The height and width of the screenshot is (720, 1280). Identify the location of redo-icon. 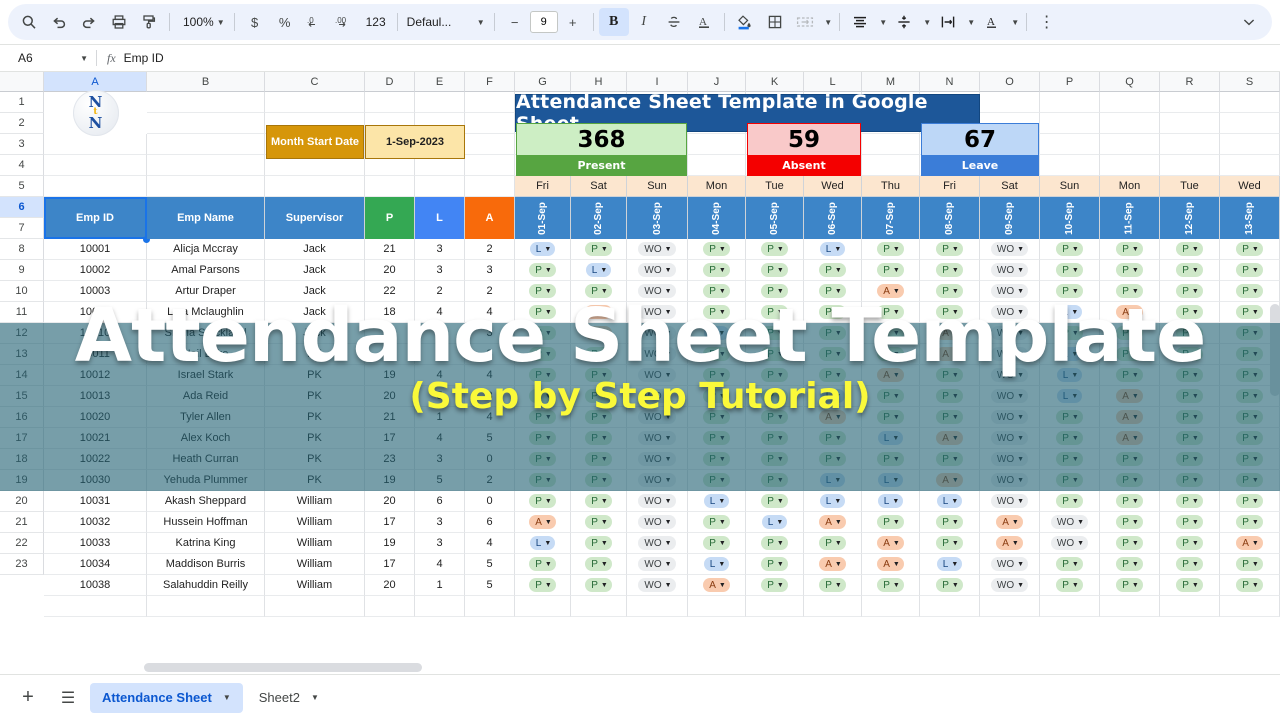
(89, 22).